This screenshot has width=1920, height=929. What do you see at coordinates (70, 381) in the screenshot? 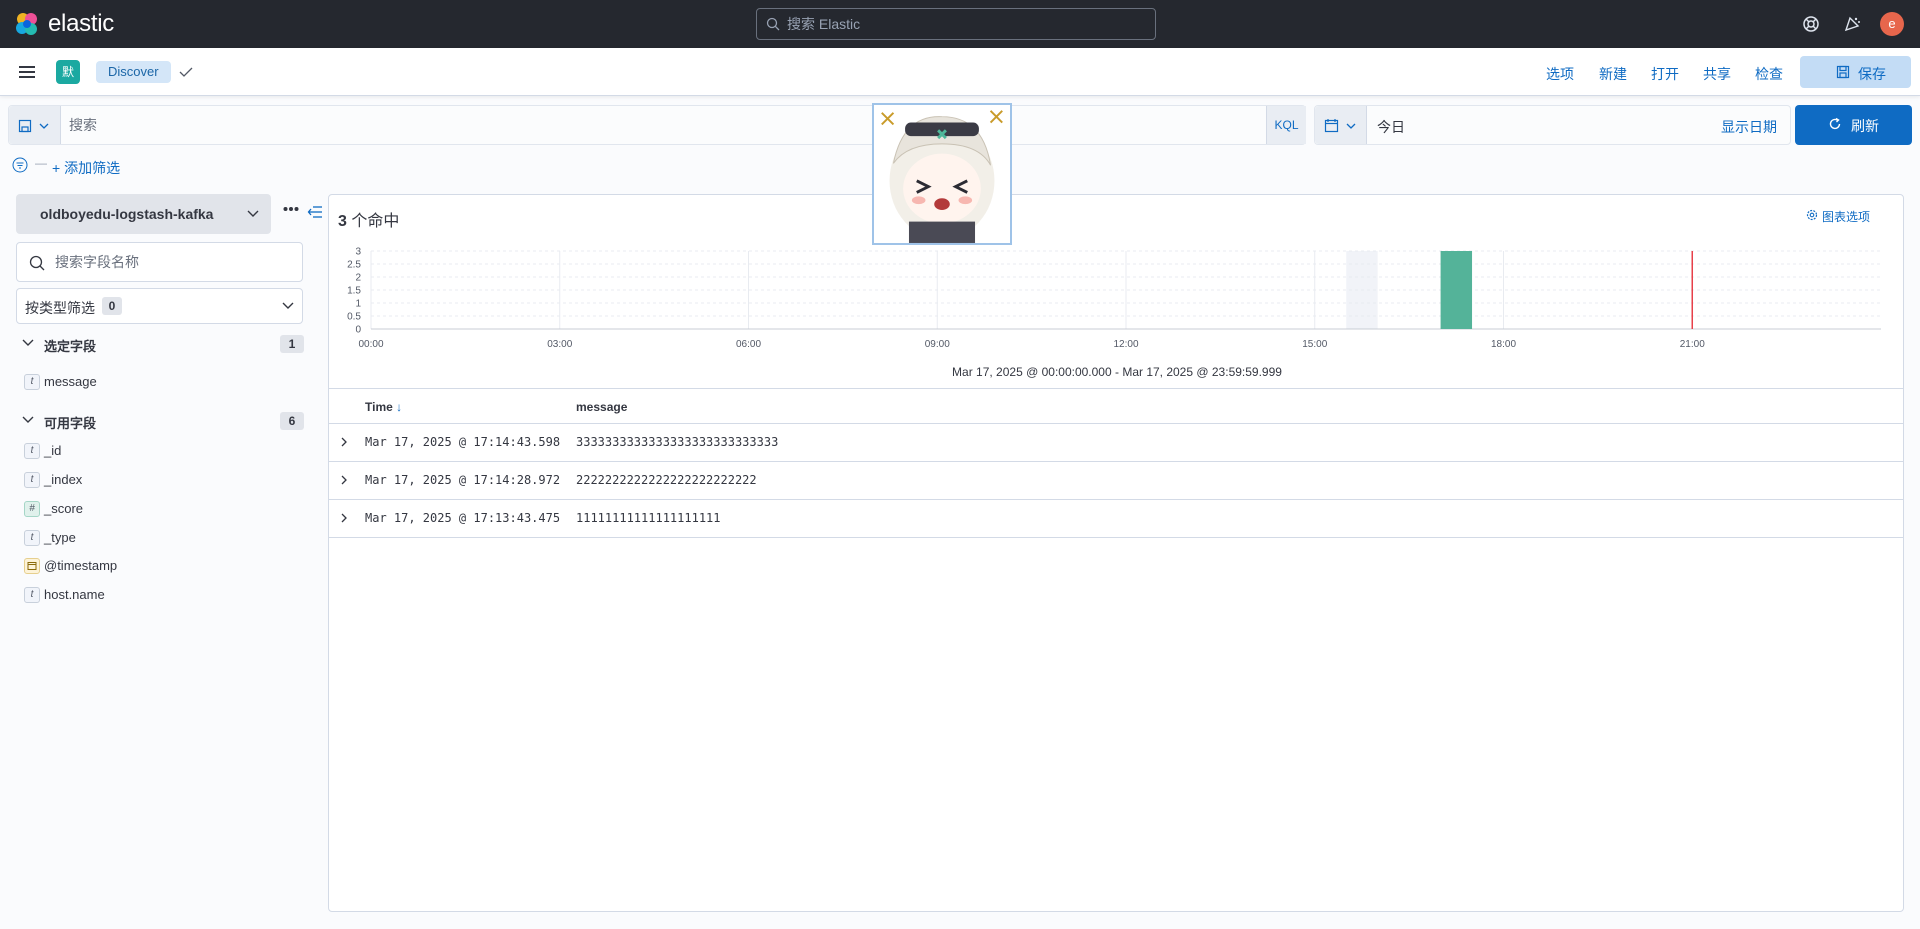
I see `field-name: message` at bounding box center [70, 381].